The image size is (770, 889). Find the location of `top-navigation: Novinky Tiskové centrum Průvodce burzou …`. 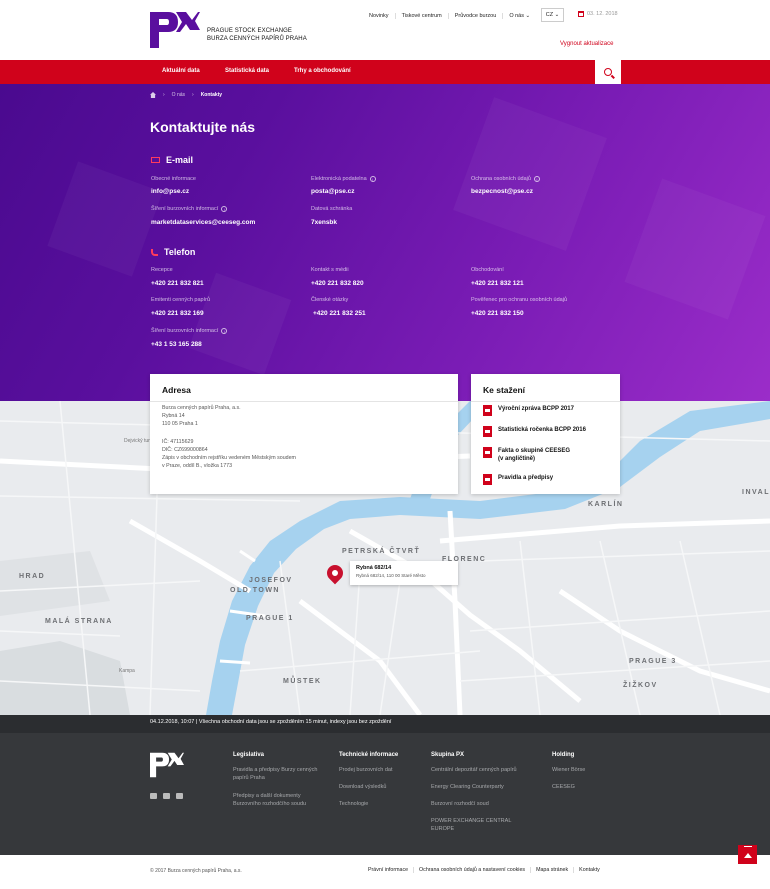

top-navigation: Novinky Tiskové centrum Průvodce burzou … is located at coordinates (449, 16).